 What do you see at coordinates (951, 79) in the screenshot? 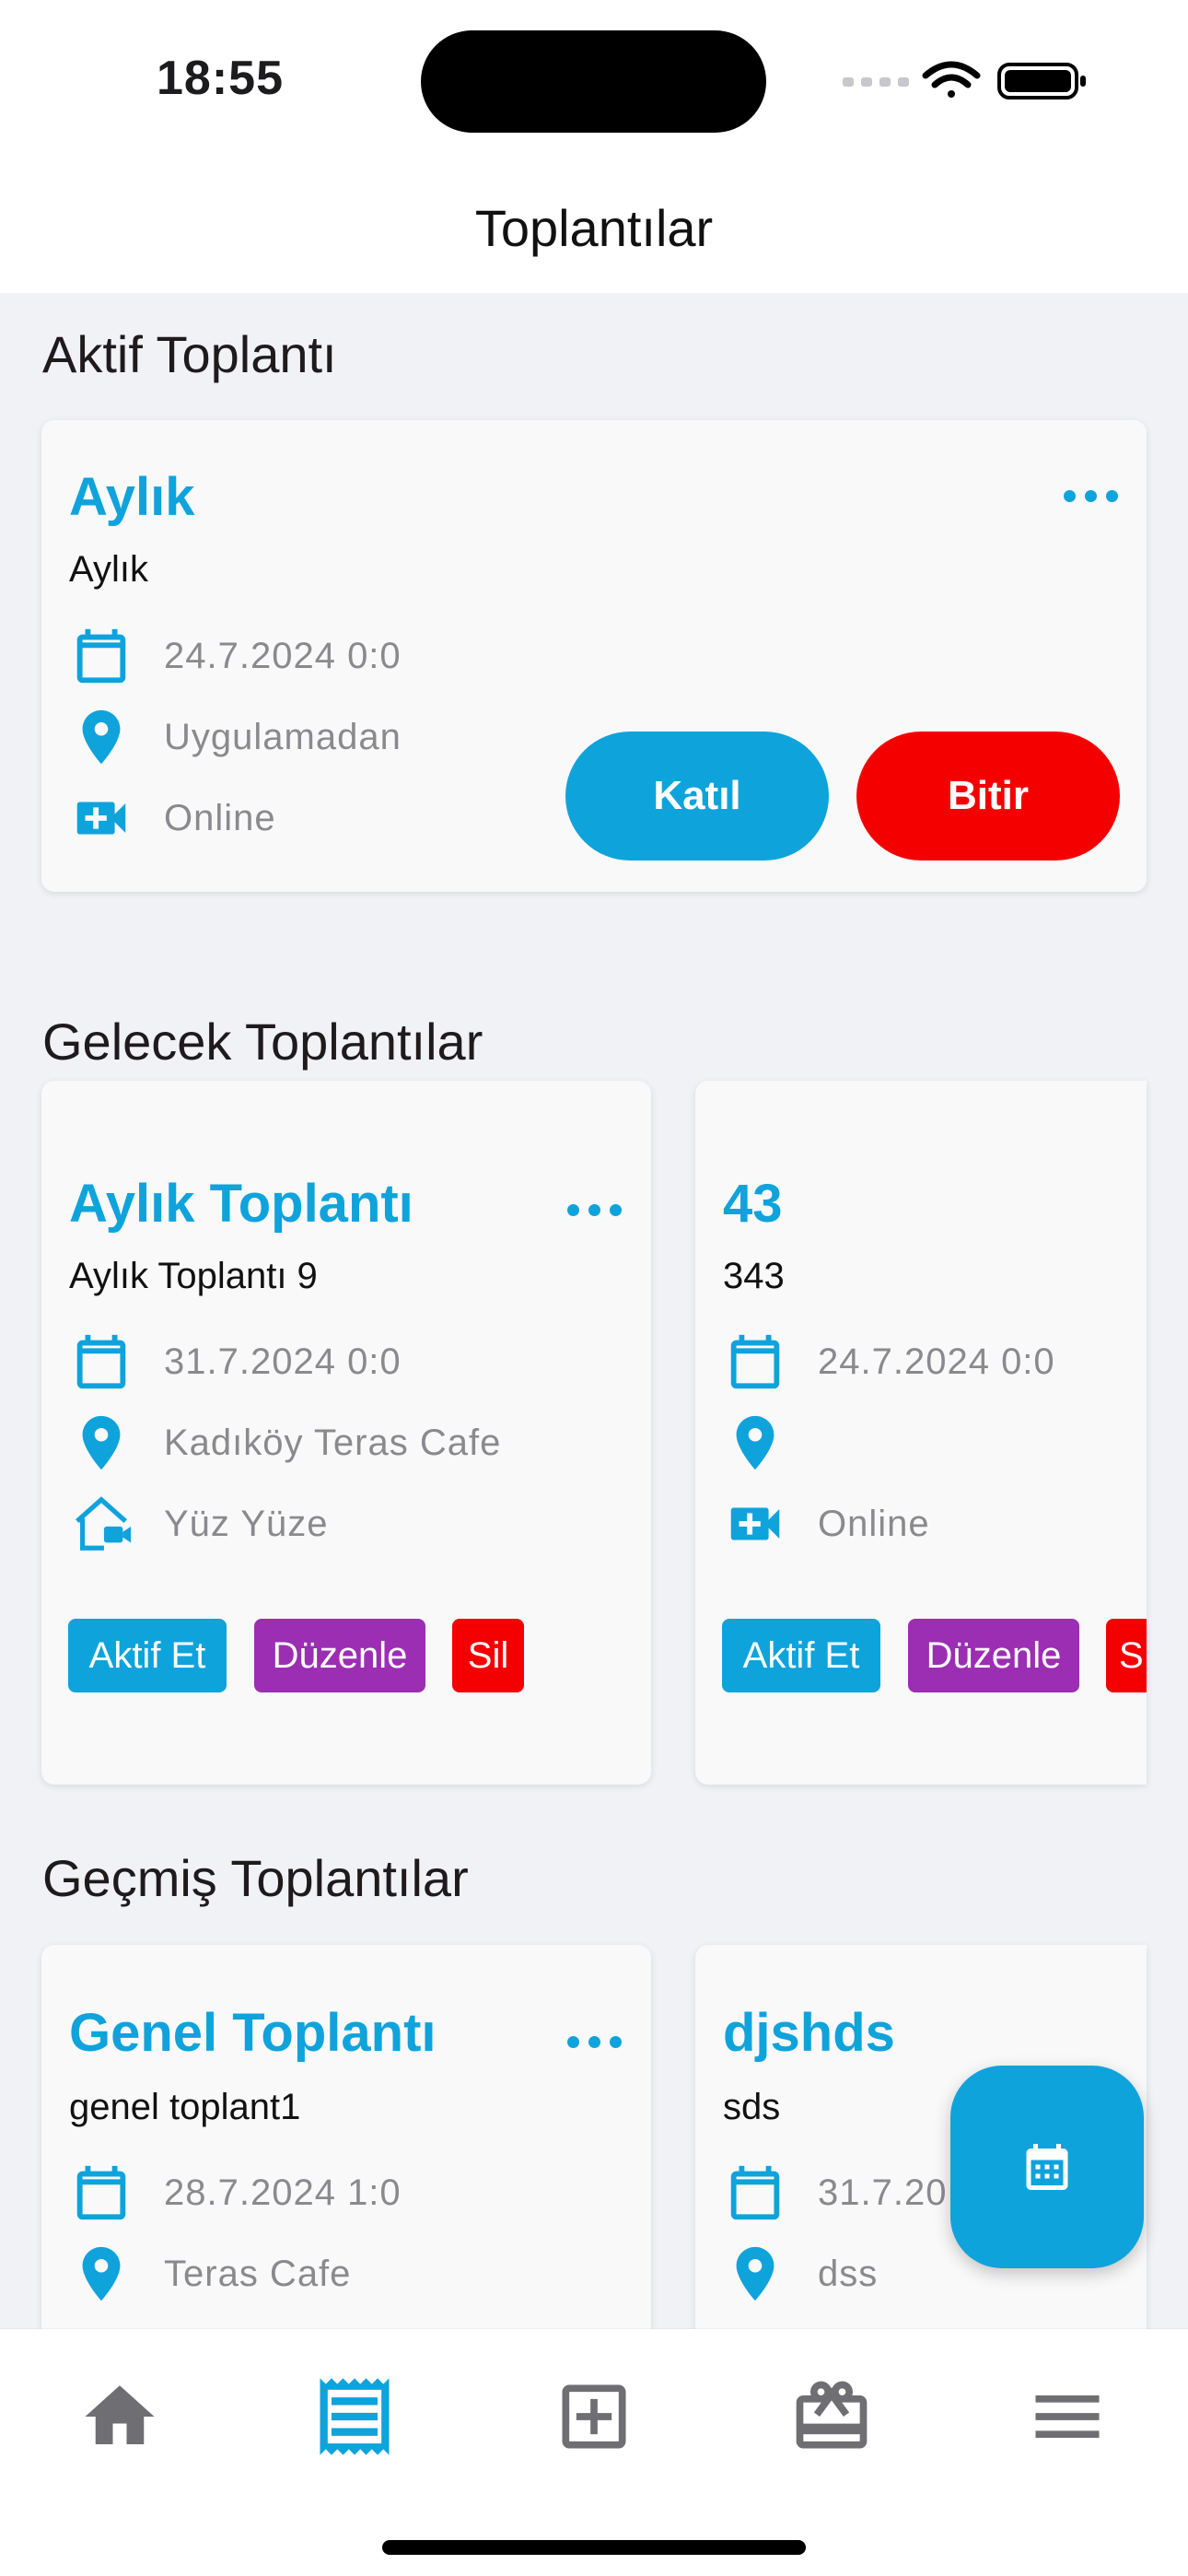
I see `wifi-icon` at bounding box center [951, 79].